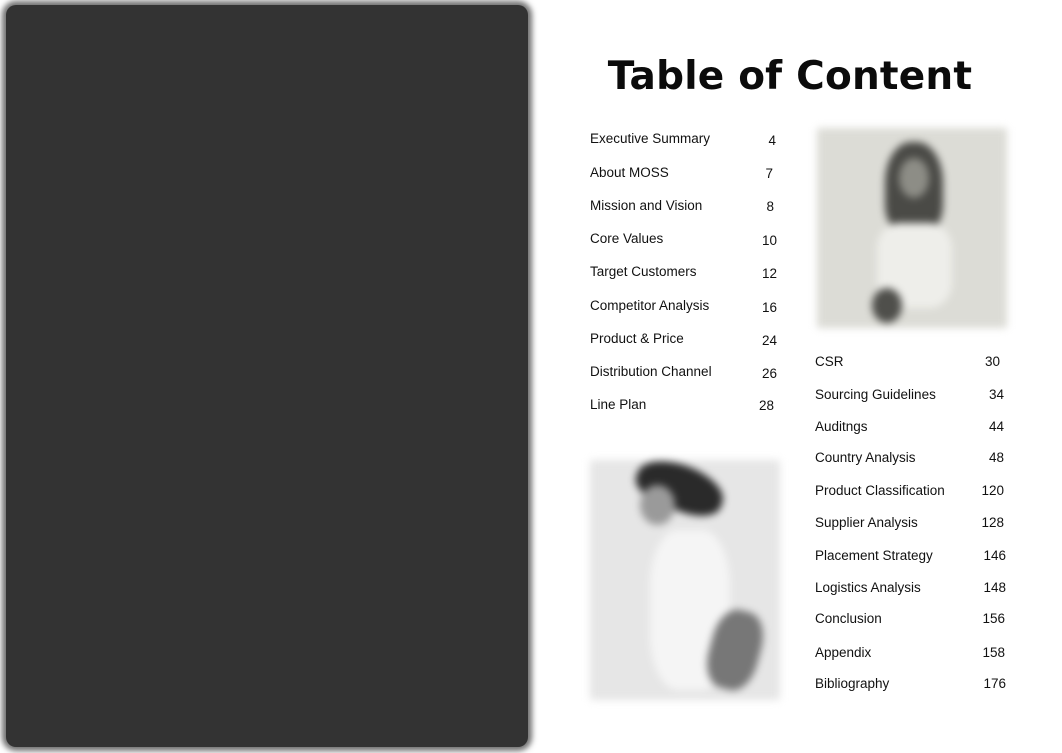  Describe the element at coordinates (874, 555) in the screenshot. I see `toc-item-label: Placement Strategy` at that location.